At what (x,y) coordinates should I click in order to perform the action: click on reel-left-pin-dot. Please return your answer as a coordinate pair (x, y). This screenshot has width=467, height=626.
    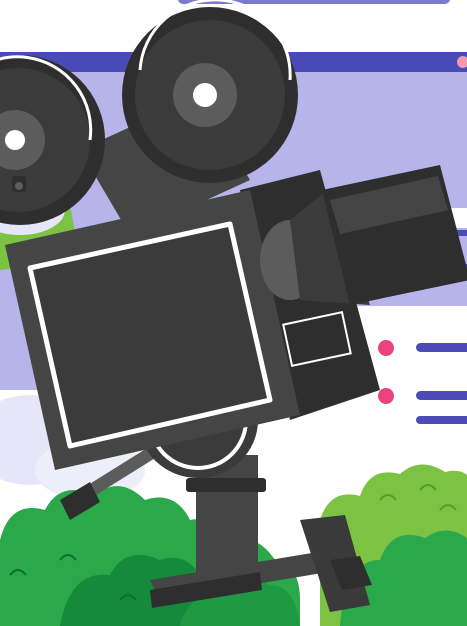
    Looking at the image, I should click on (19, 186).